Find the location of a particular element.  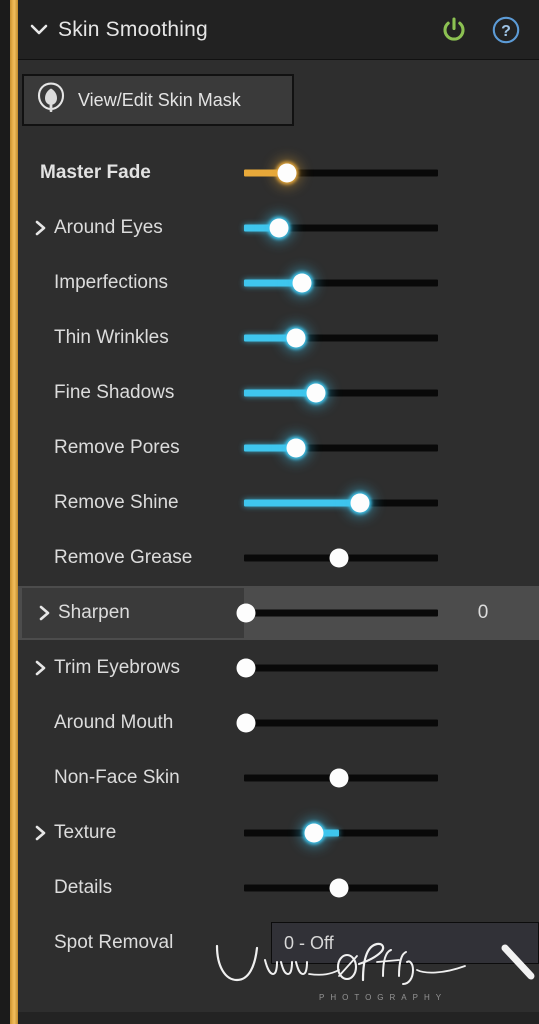

slider-row-label-box: Remove Grease is located at coordinates (131, 558).